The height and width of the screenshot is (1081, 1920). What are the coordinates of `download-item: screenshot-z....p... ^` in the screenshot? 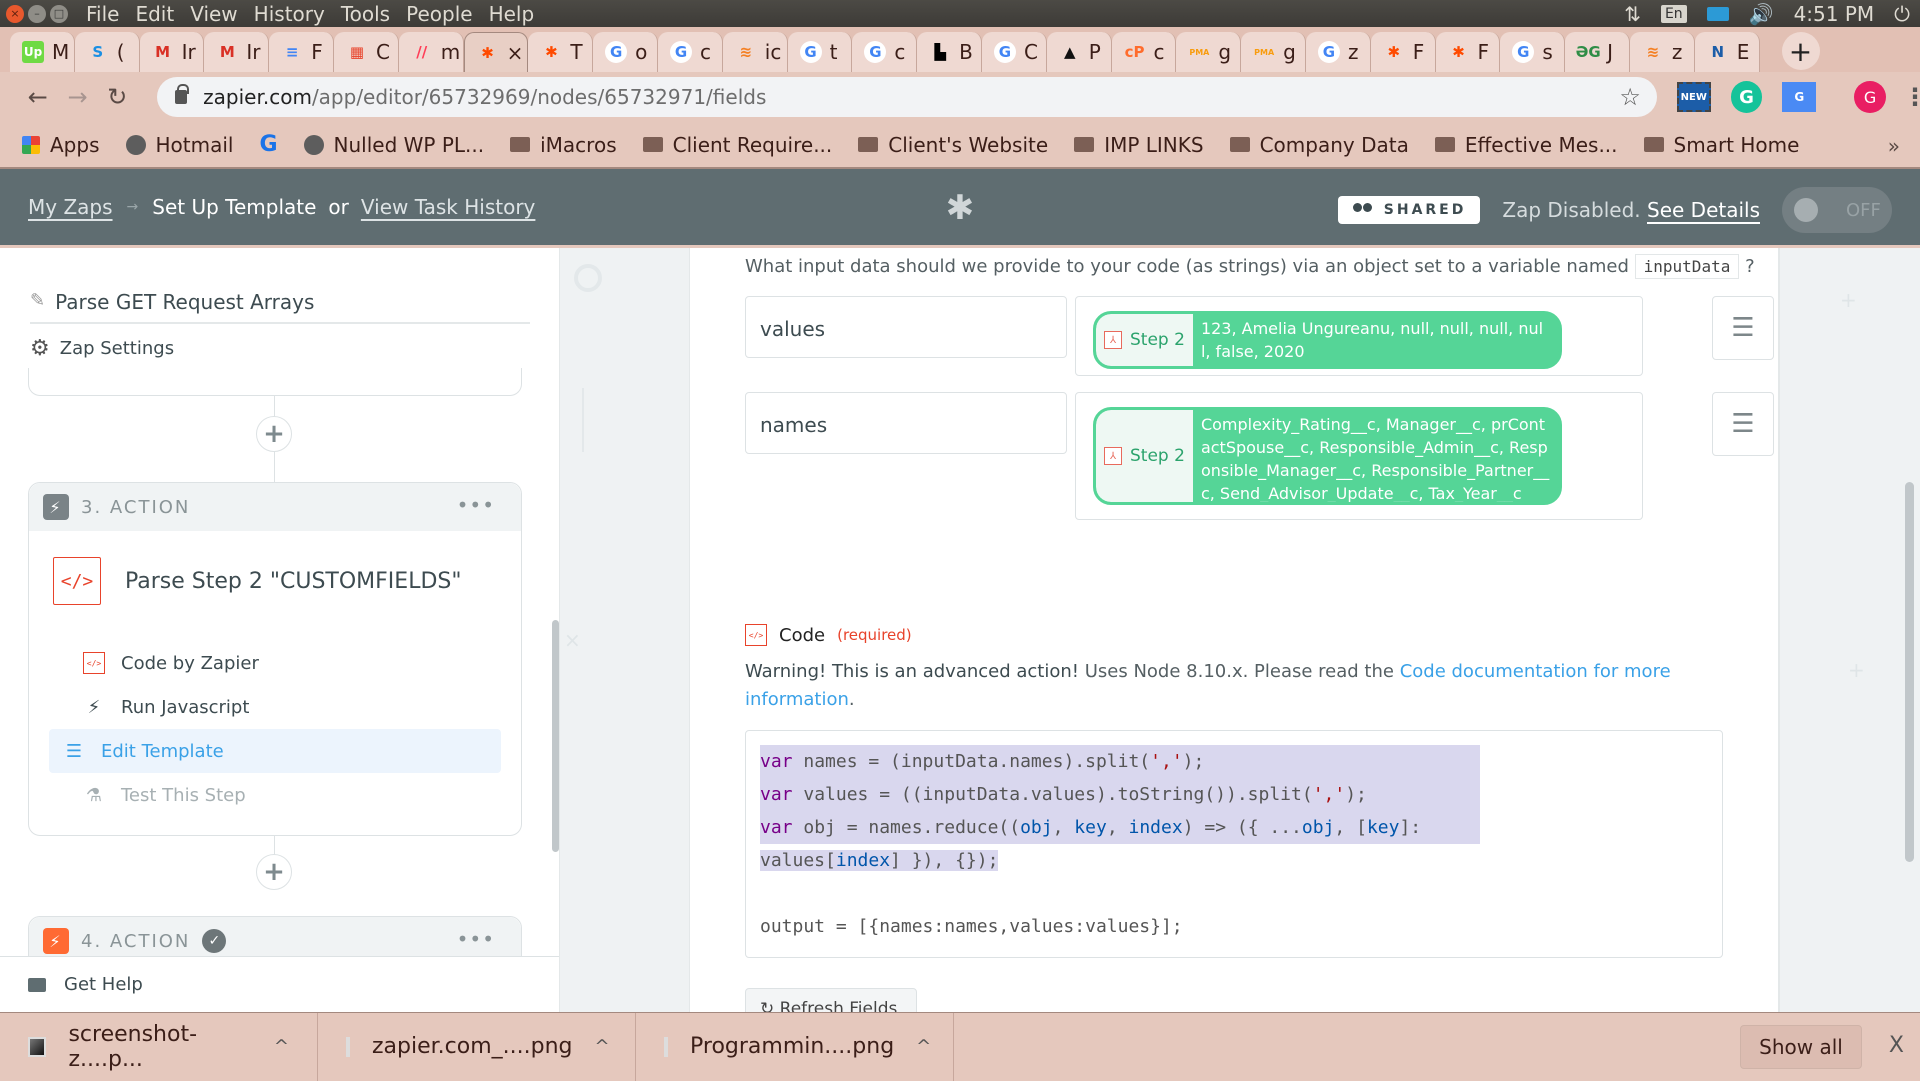 It's located at (159, 1046).